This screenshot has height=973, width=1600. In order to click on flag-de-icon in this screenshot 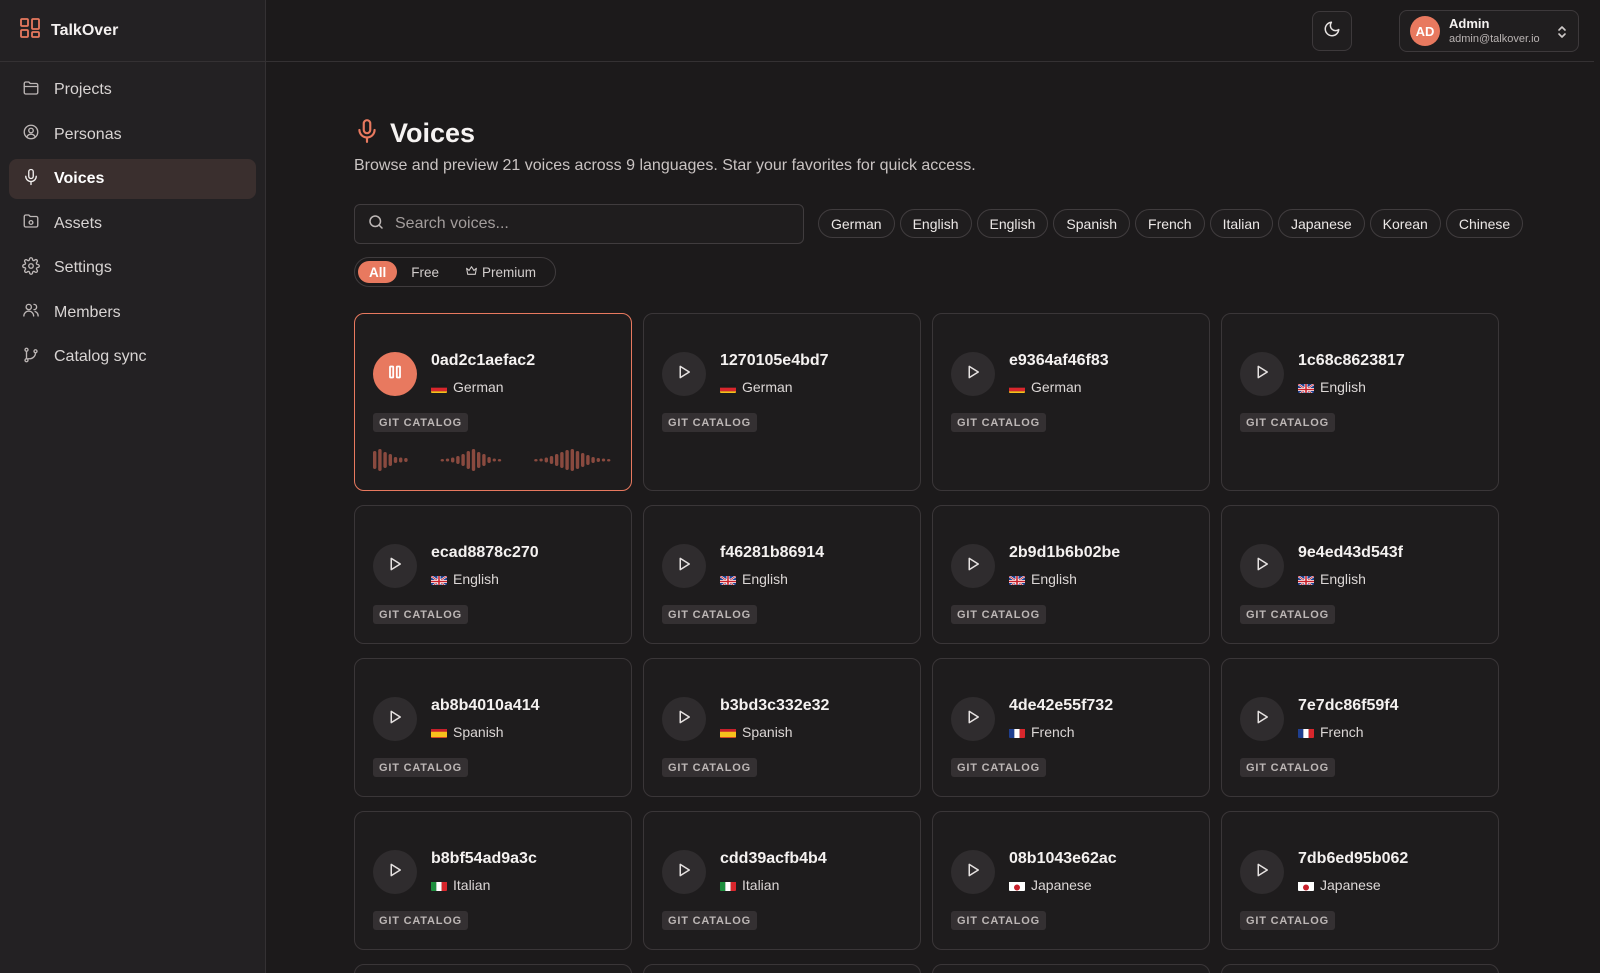, I will do `click(1017, 387)`.